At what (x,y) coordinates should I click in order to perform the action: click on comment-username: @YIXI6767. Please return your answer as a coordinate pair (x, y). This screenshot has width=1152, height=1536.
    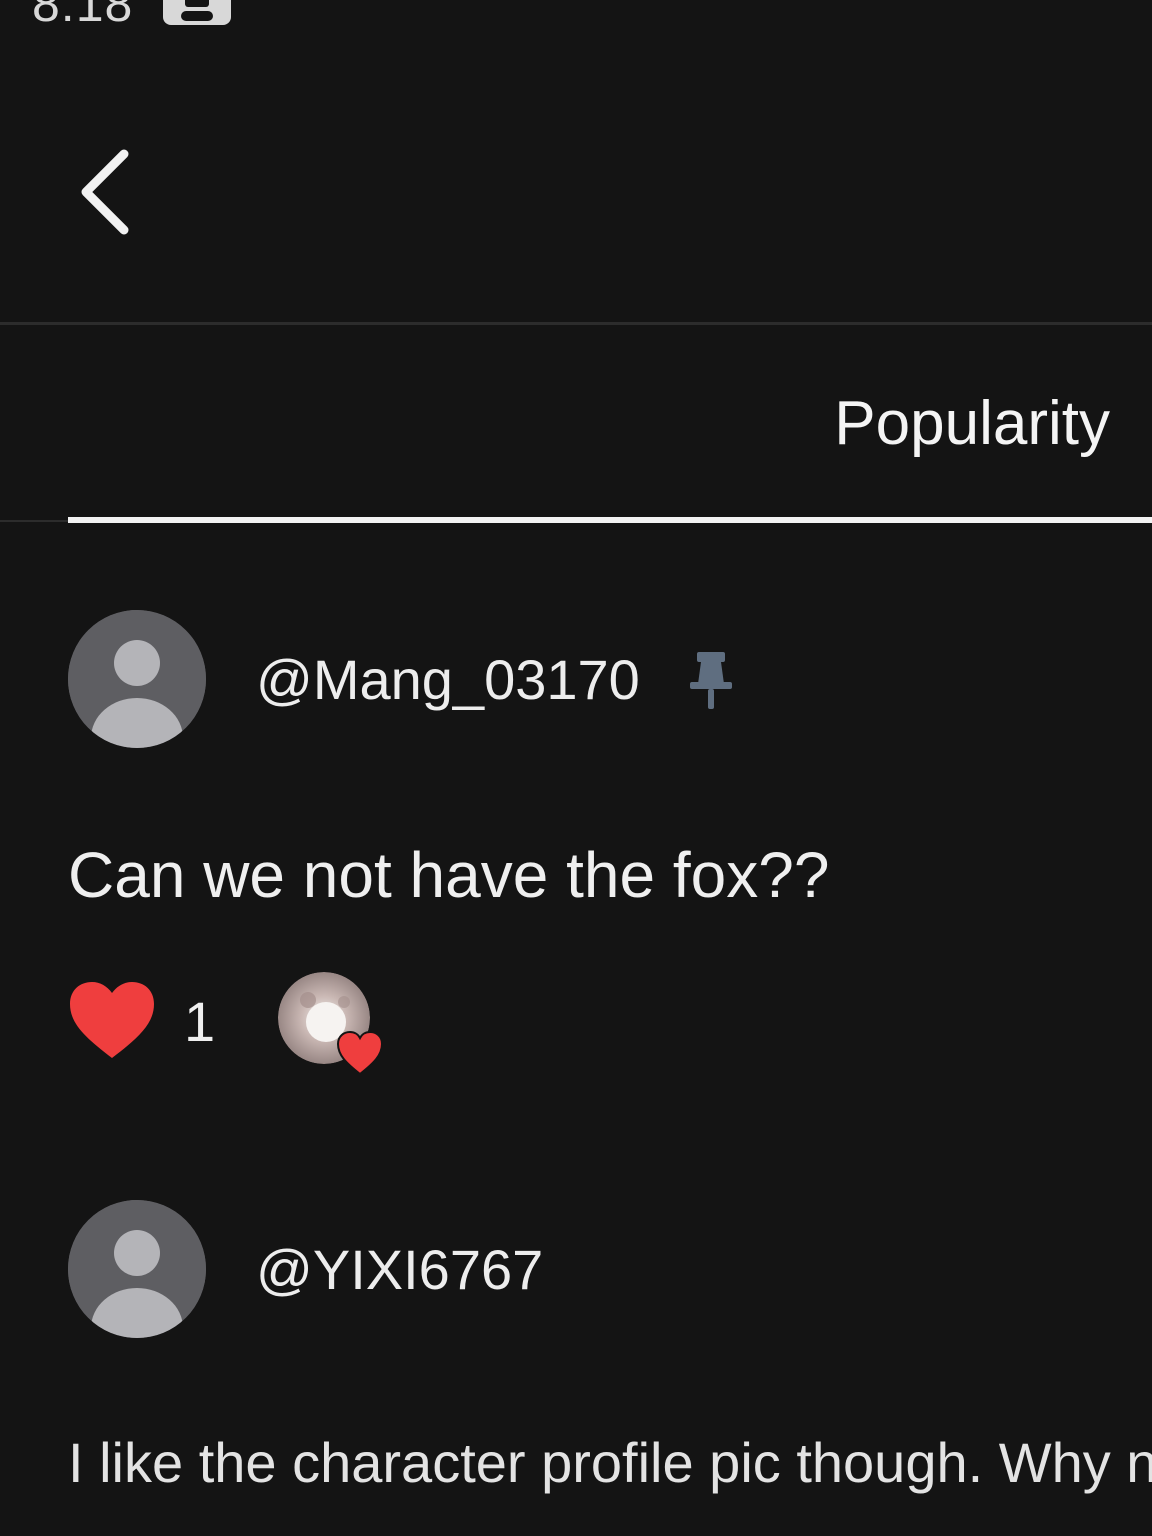
    Looking at the image, I should click on (399, 1270).